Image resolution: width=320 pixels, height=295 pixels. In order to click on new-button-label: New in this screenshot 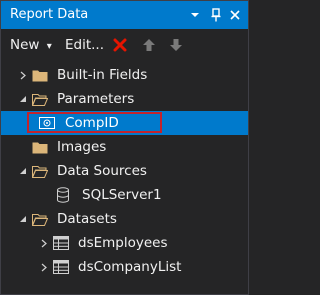, I will do `click(25, 45)`.